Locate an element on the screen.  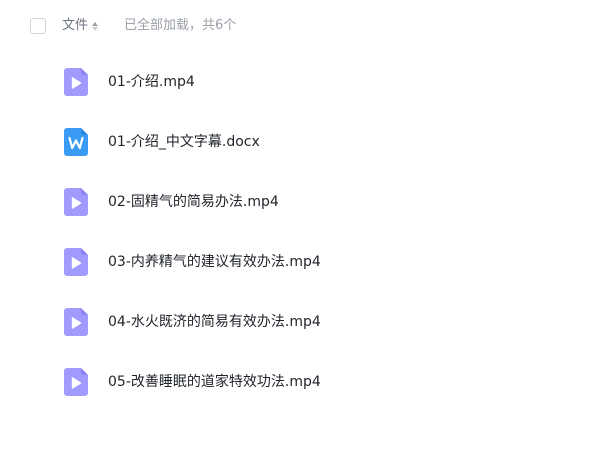
file-row: 04-水火既济的简易有效办法.mp4 is located at coordinates (295, 322).